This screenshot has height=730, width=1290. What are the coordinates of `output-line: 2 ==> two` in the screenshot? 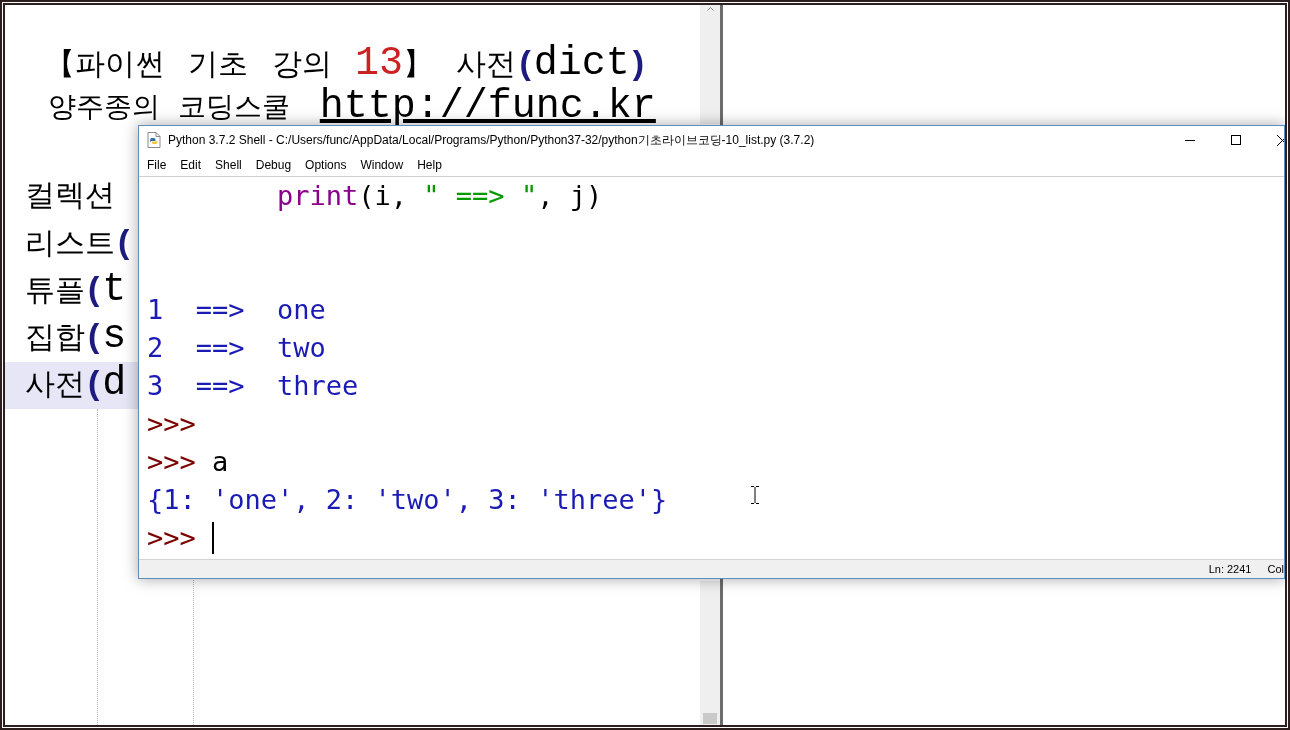 It's located at (236, 348).